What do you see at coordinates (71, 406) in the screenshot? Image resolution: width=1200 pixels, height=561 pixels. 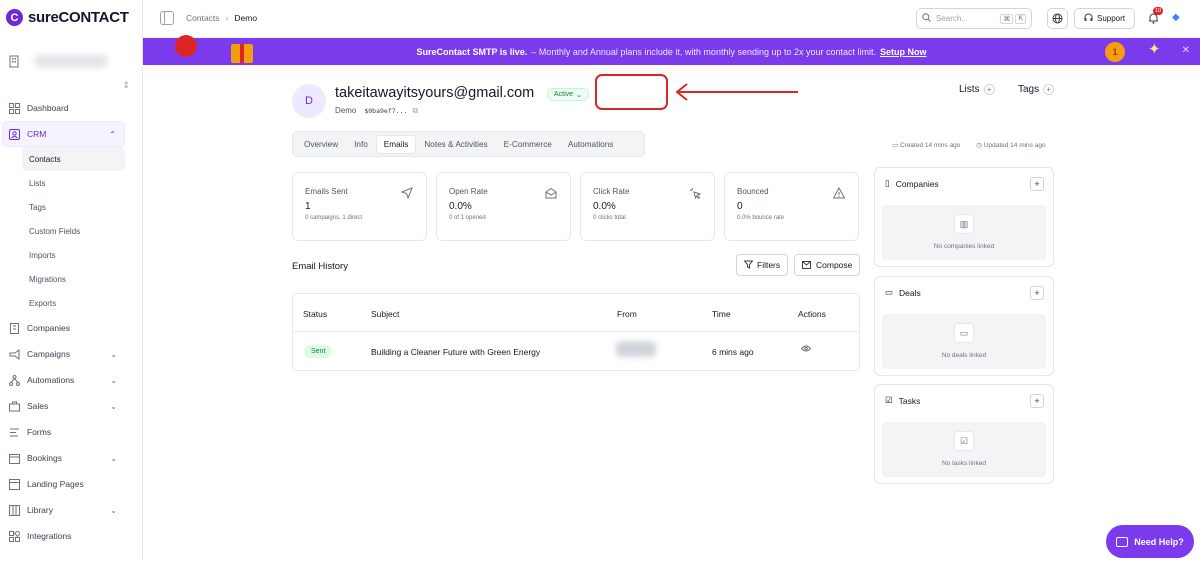 I see `sidebar-item-sales: Sales ⌄` at bounding box center [71, 406].